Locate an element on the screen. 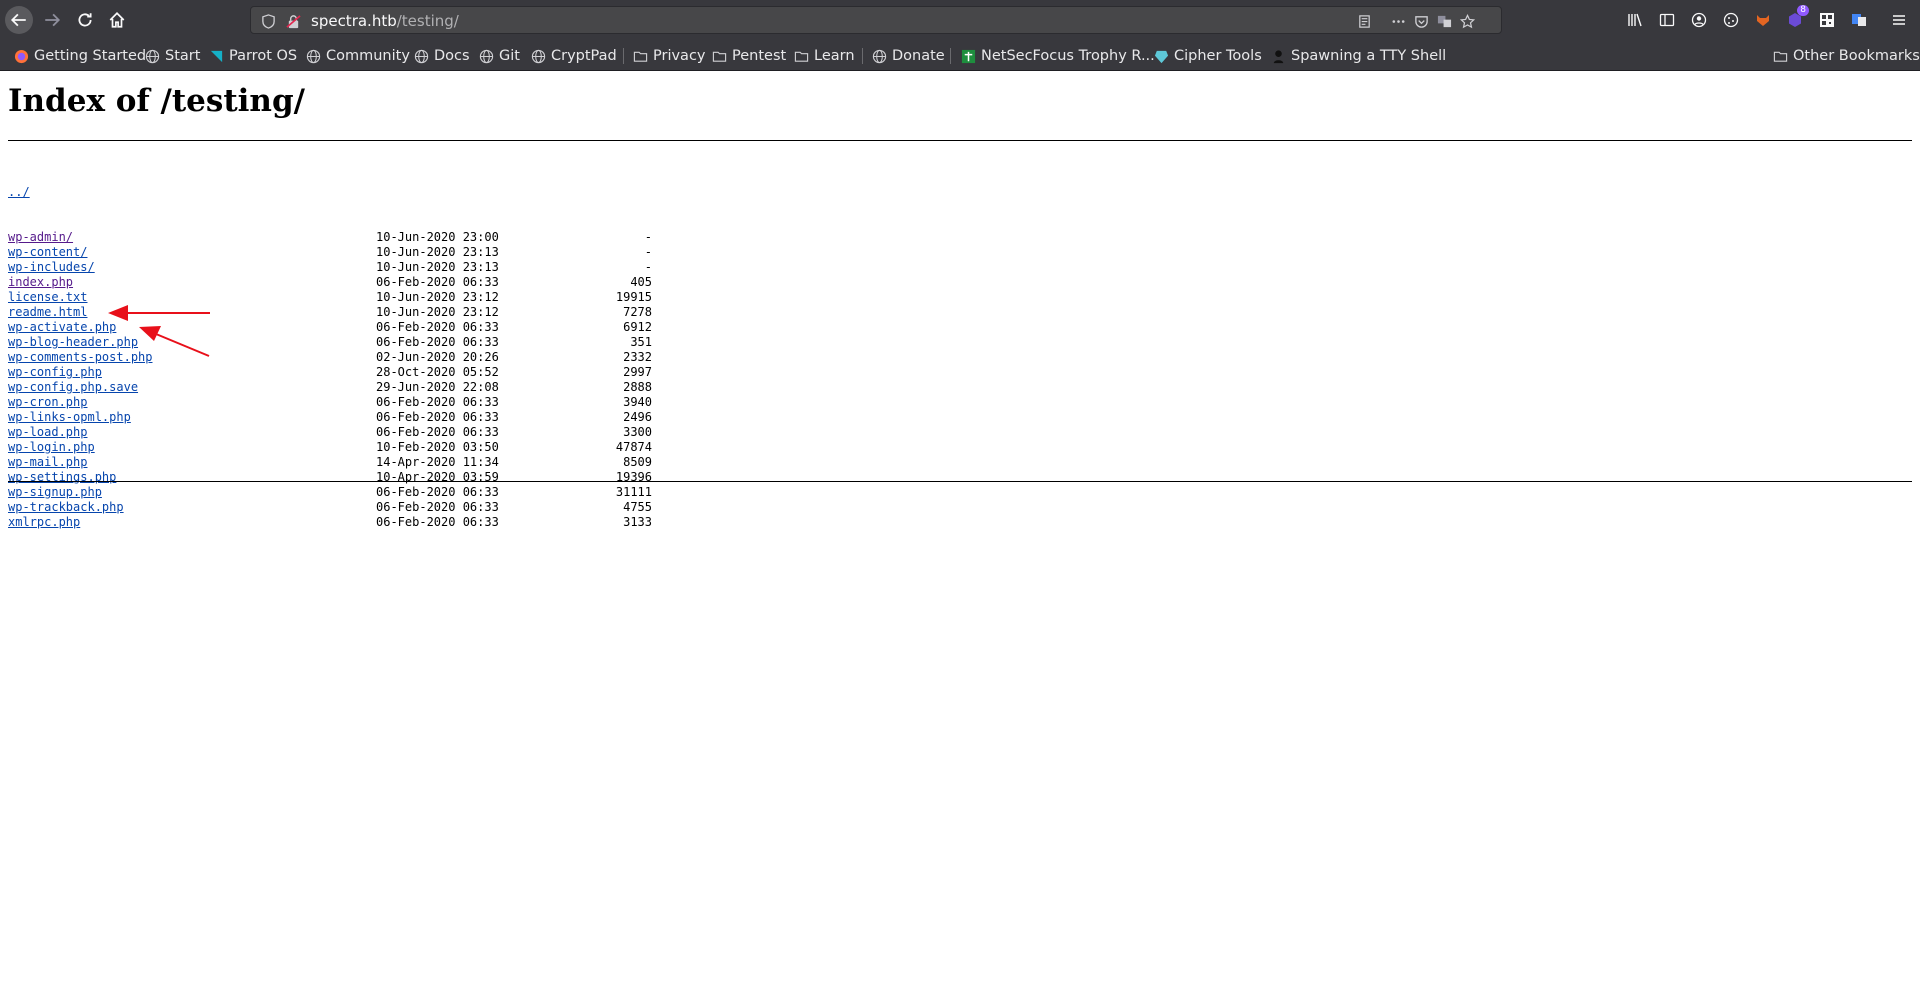 Image resolution: width=1920 pixels, height=994 pixels. file-link: wp-blog-header.php is located at coordinates (73, 342).